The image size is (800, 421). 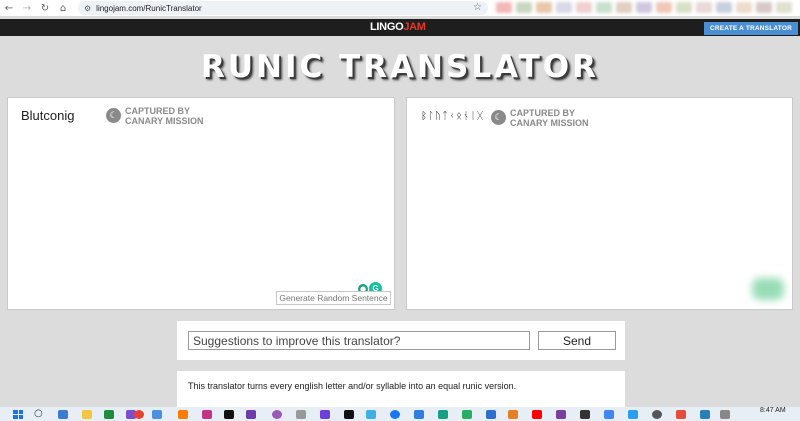 I want to click on x-icon, so click(x=349, y=414).